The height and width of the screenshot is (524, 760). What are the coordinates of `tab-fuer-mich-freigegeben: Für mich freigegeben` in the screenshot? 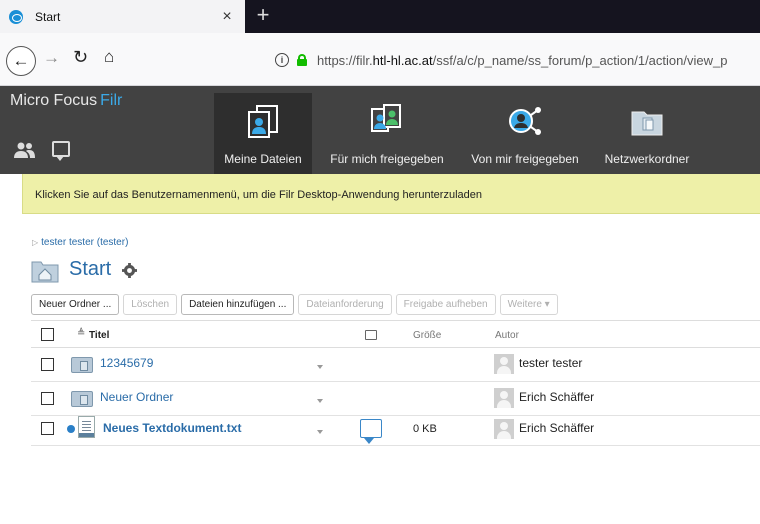 It's located at (387, 133).